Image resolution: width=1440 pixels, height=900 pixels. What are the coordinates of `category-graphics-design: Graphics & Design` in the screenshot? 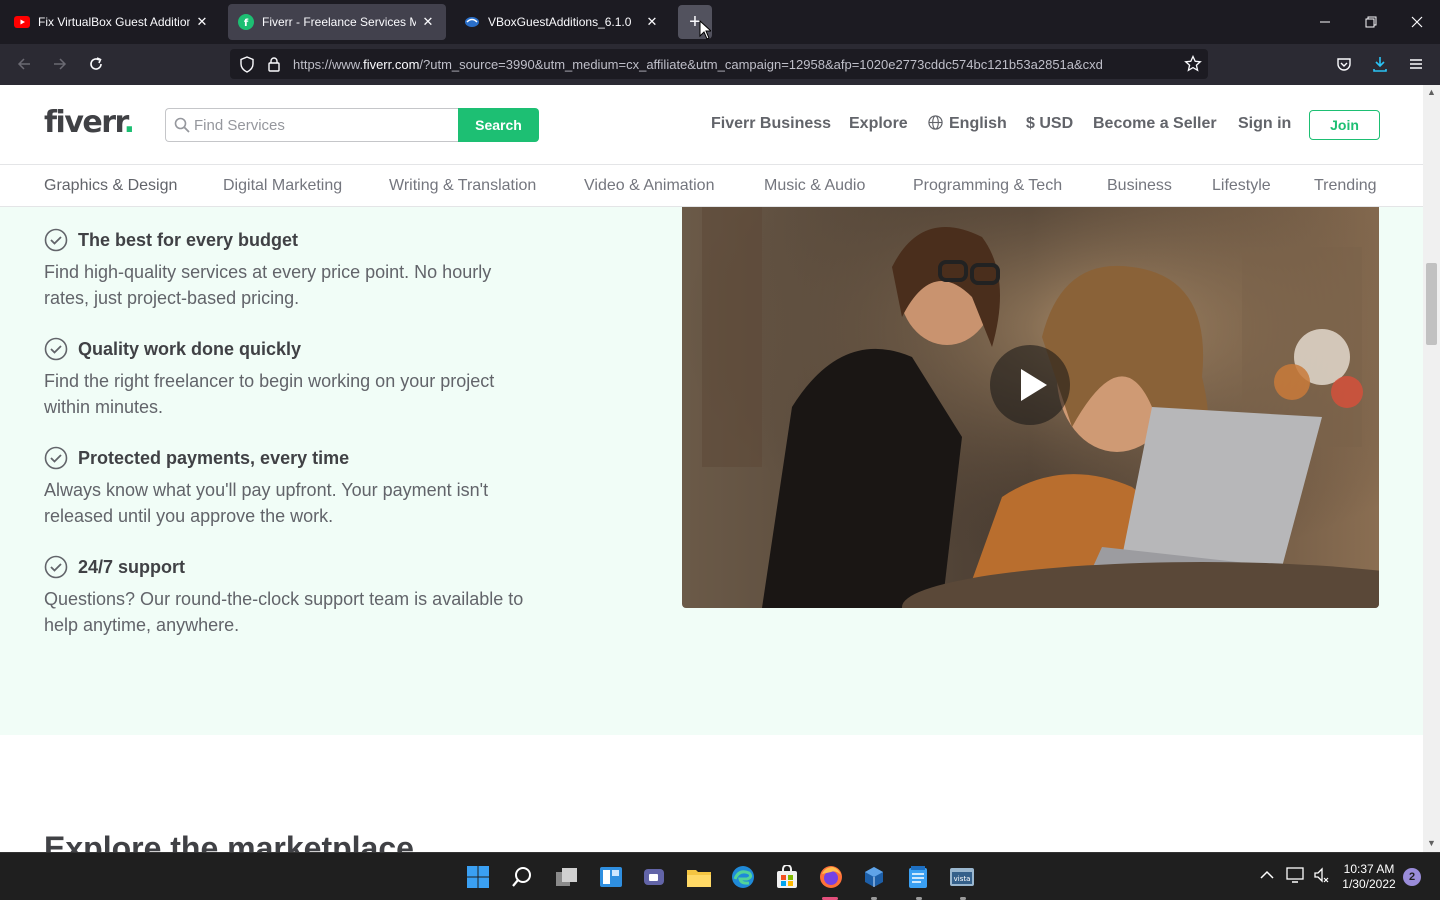 It's located at (110, 186).